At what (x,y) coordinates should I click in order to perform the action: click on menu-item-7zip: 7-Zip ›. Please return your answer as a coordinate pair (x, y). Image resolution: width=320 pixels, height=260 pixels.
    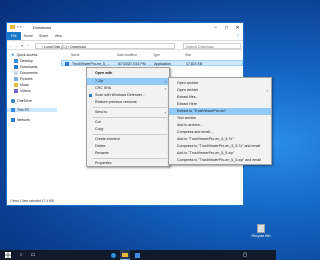
    Looking at the image, I should click on (128, 81).